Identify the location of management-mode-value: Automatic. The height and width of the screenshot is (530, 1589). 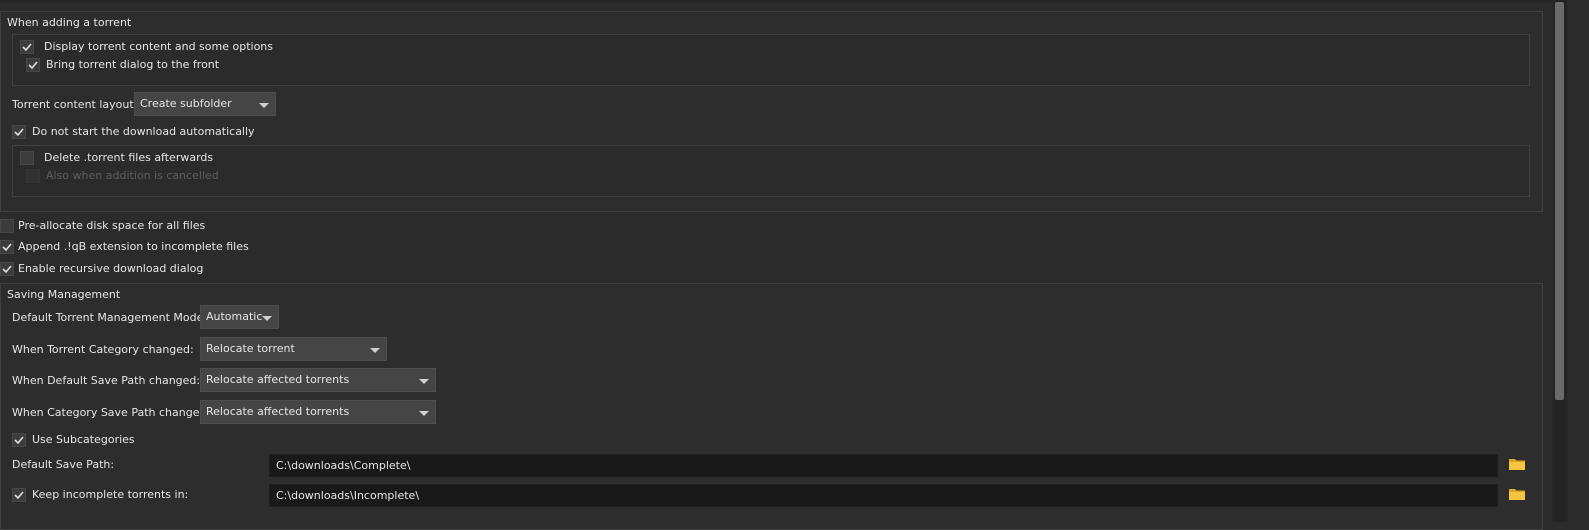
(234, 316).